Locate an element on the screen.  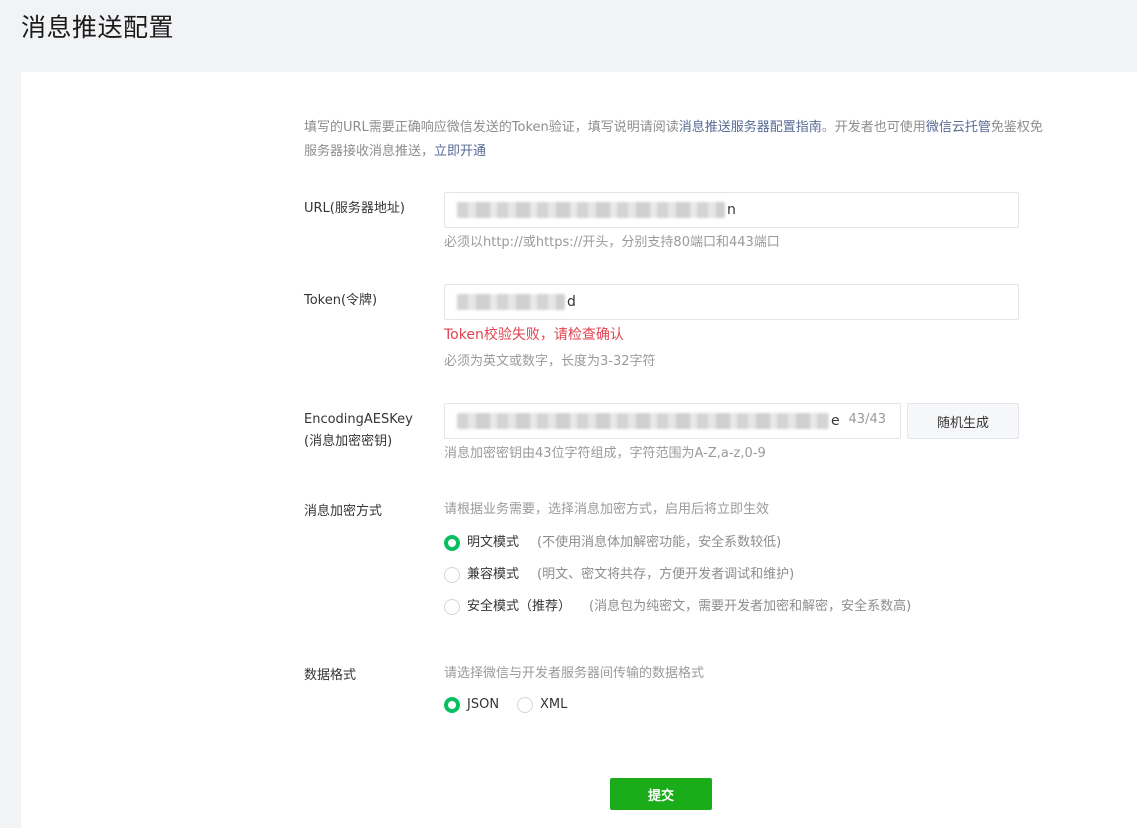
page-title: 消息推送配置 is located at coordinates (98, 27).